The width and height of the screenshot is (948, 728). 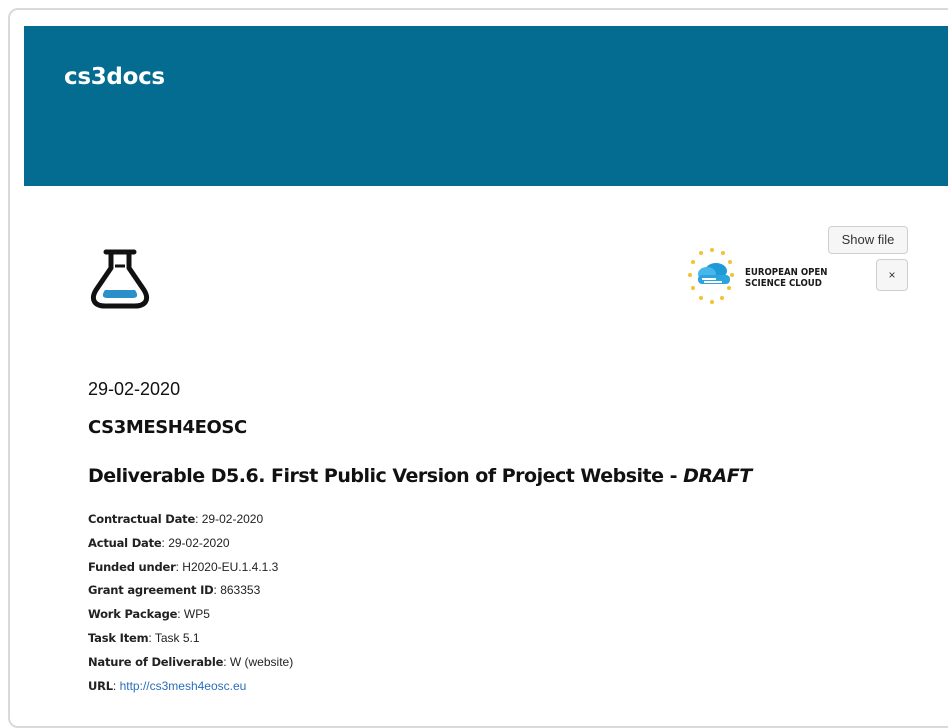 What do you see at coordinates (717, 476) in the screenshot?
I see `draft-flag: DRAFT` at bounding box center [717, 476].